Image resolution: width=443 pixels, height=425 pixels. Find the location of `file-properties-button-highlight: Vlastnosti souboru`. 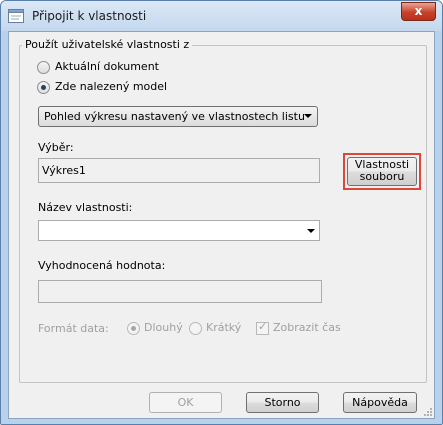

file-properties-button-highlight: Vlastnosti souboru is located at coordinates (382, 171).